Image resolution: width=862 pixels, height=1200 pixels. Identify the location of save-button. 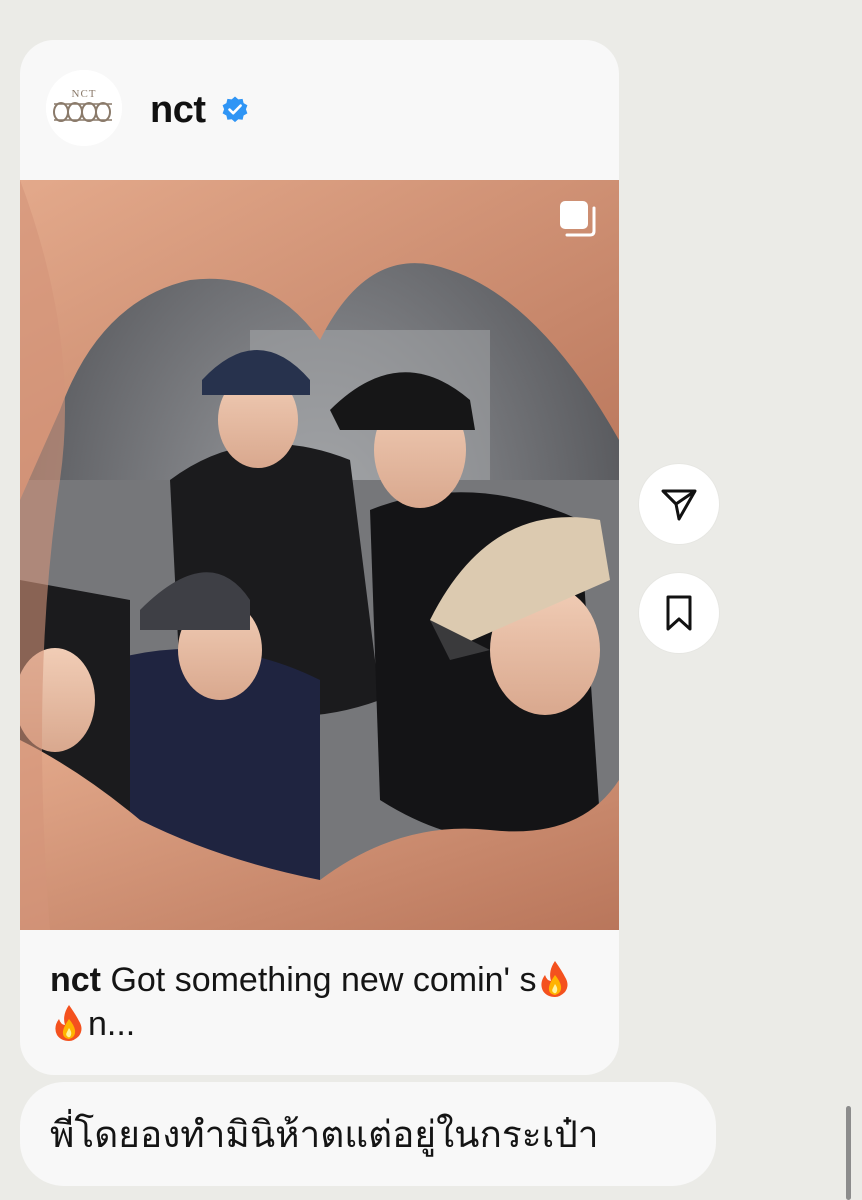
(679, 613).